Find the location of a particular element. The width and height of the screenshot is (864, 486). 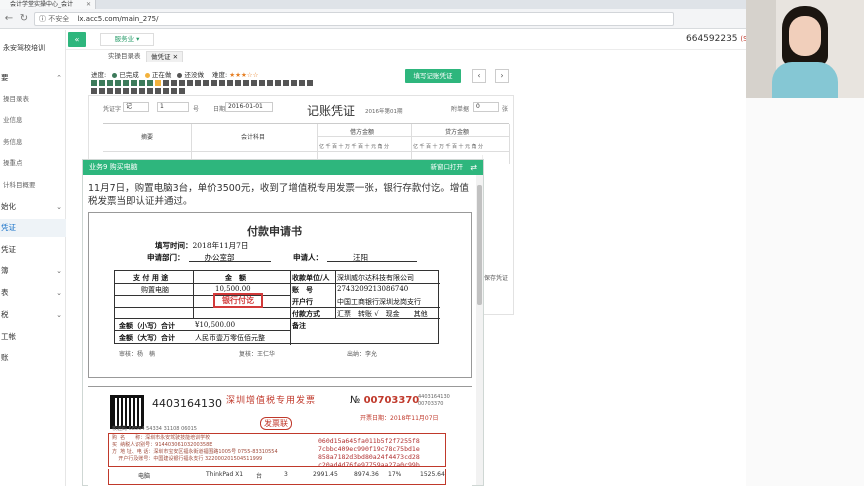

sidebar-item-business-info: 务信息 is located at coordinates (33, 142).